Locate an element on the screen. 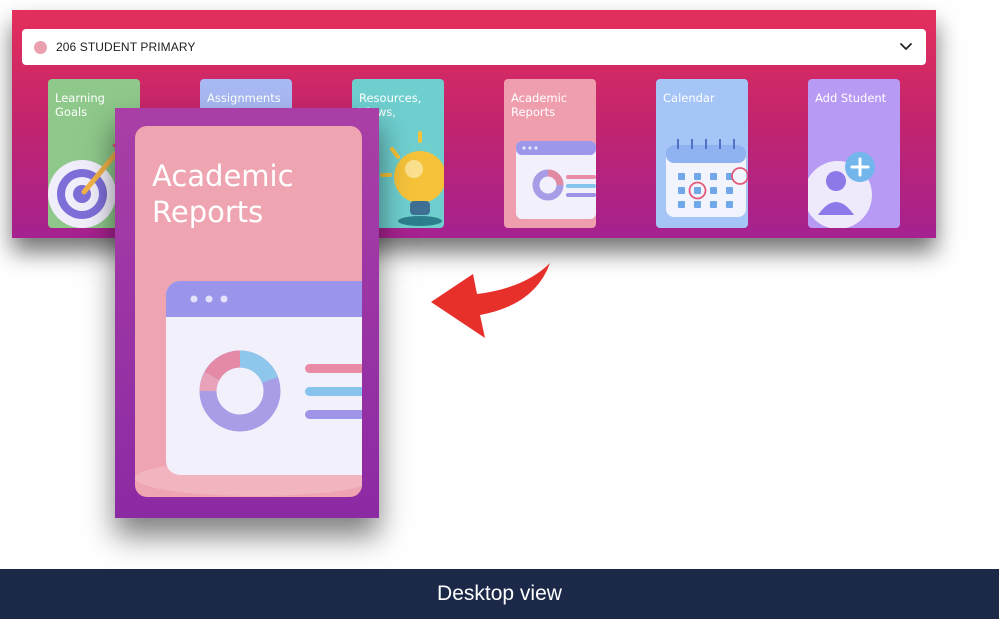  tile-add-student: Add Student is located at coordinates (854, 153).